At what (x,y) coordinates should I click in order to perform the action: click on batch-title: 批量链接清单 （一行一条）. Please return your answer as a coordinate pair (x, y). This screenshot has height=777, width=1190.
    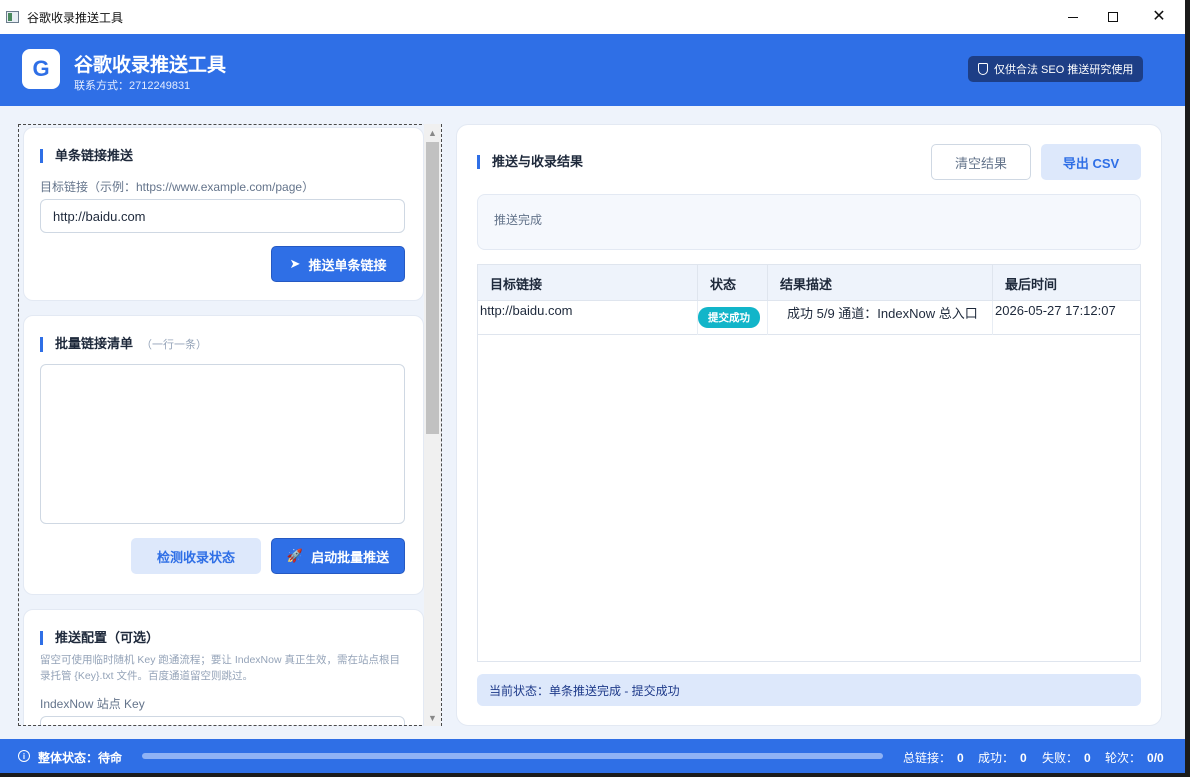
    Looking at the image, I should click on (123, 344).